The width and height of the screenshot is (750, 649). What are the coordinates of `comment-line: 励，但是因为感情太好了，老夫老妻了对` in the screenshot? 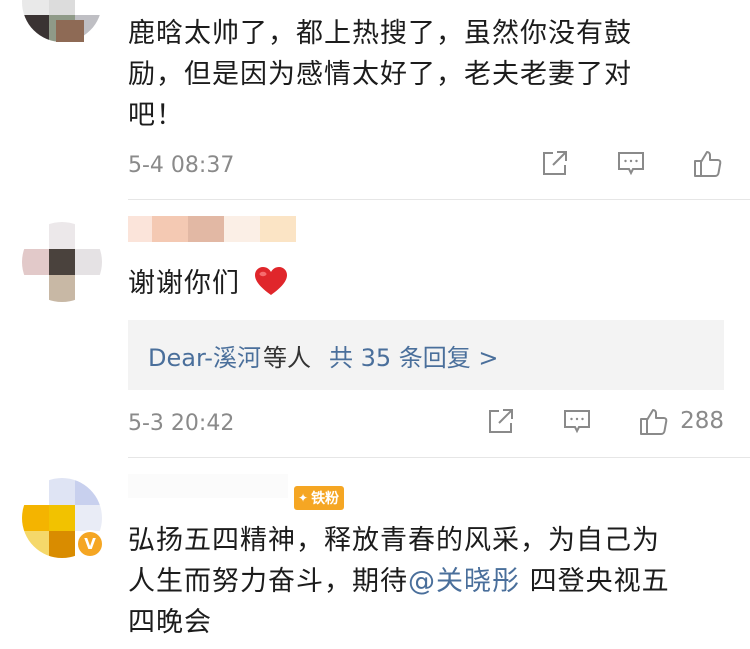 It's located at (380, 74).